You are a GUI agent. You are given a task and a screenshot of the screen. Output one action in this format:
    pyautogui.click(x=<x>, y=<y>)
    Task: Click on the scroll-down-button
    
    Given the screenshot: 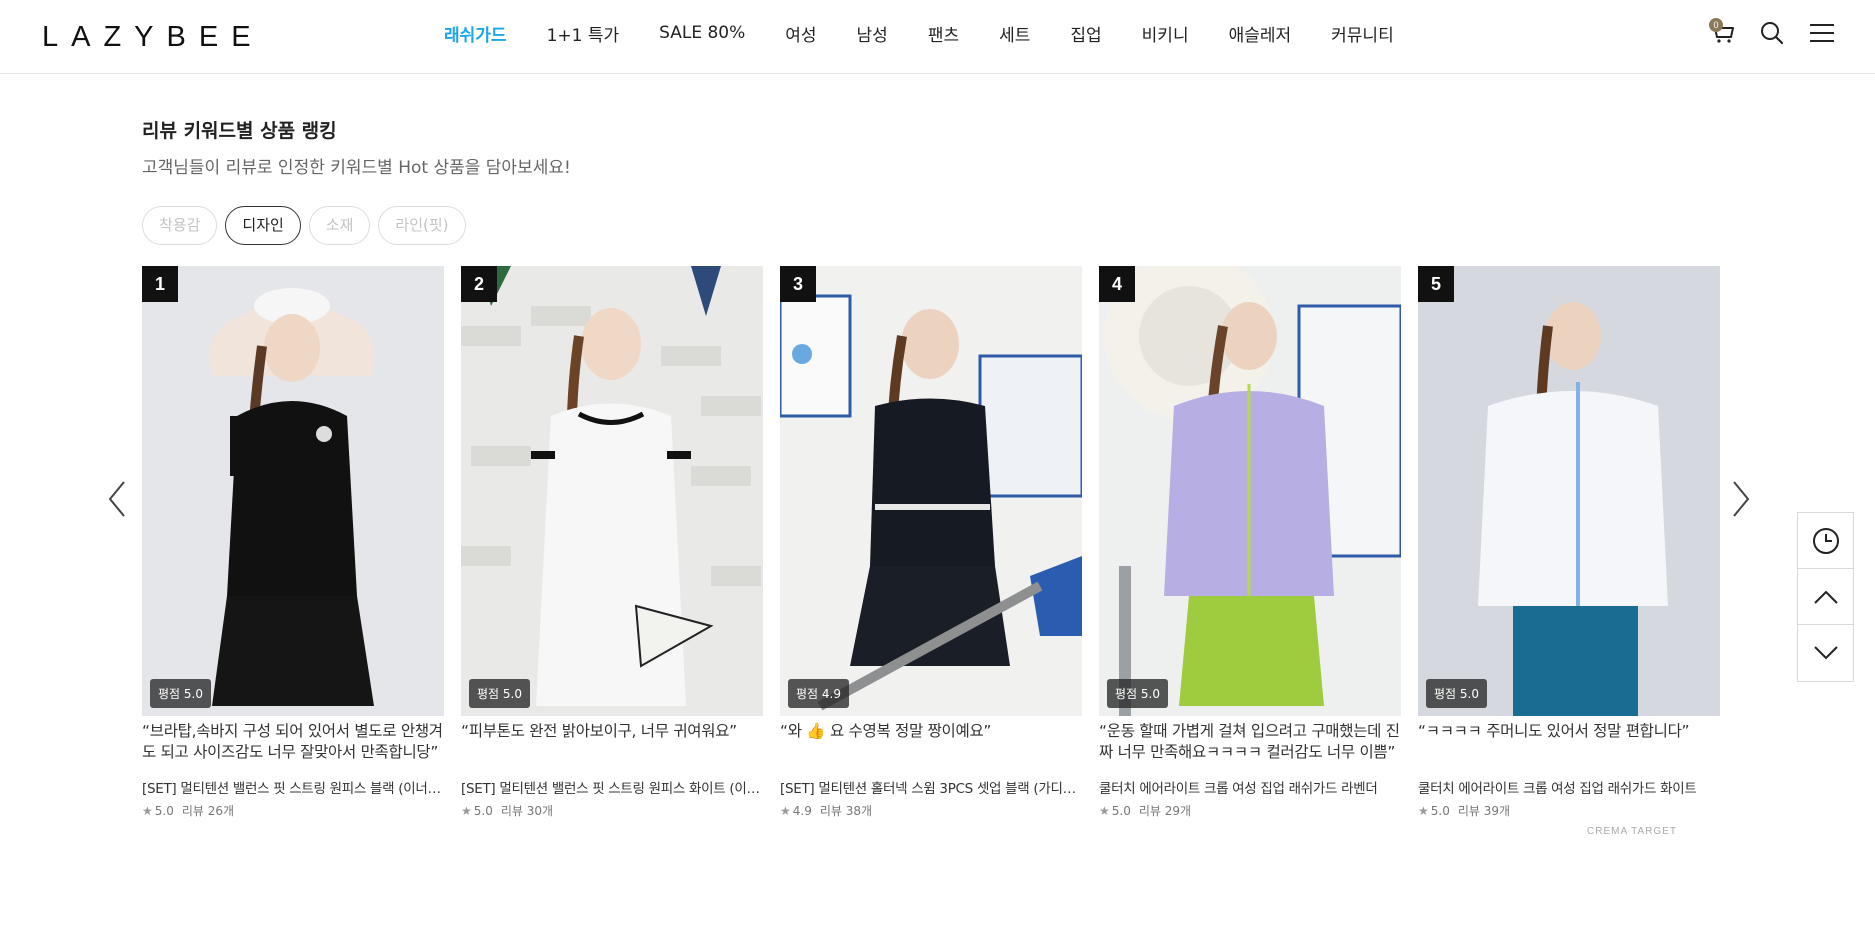 What is the action you would take?
    pyautogui.click(x=1825, y=653)
    